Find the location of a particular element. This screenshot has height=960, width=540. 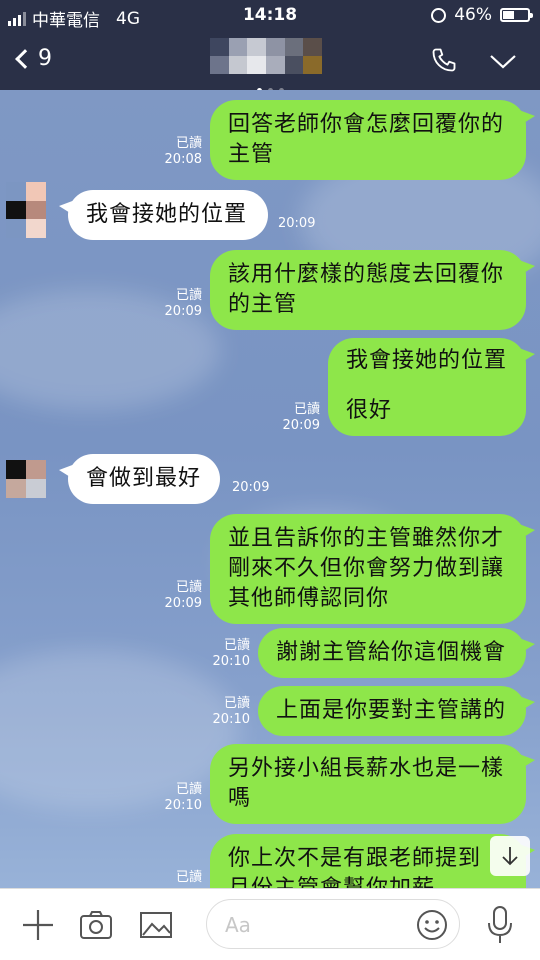

camera-icon is located at coordinates (96, 925).